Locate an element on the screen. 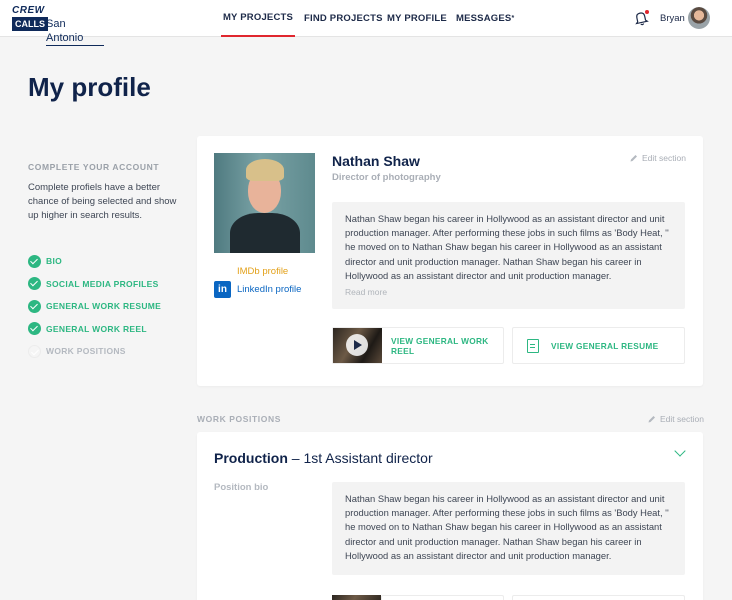  user-name: Bryan is located at coordinates (672, 18).